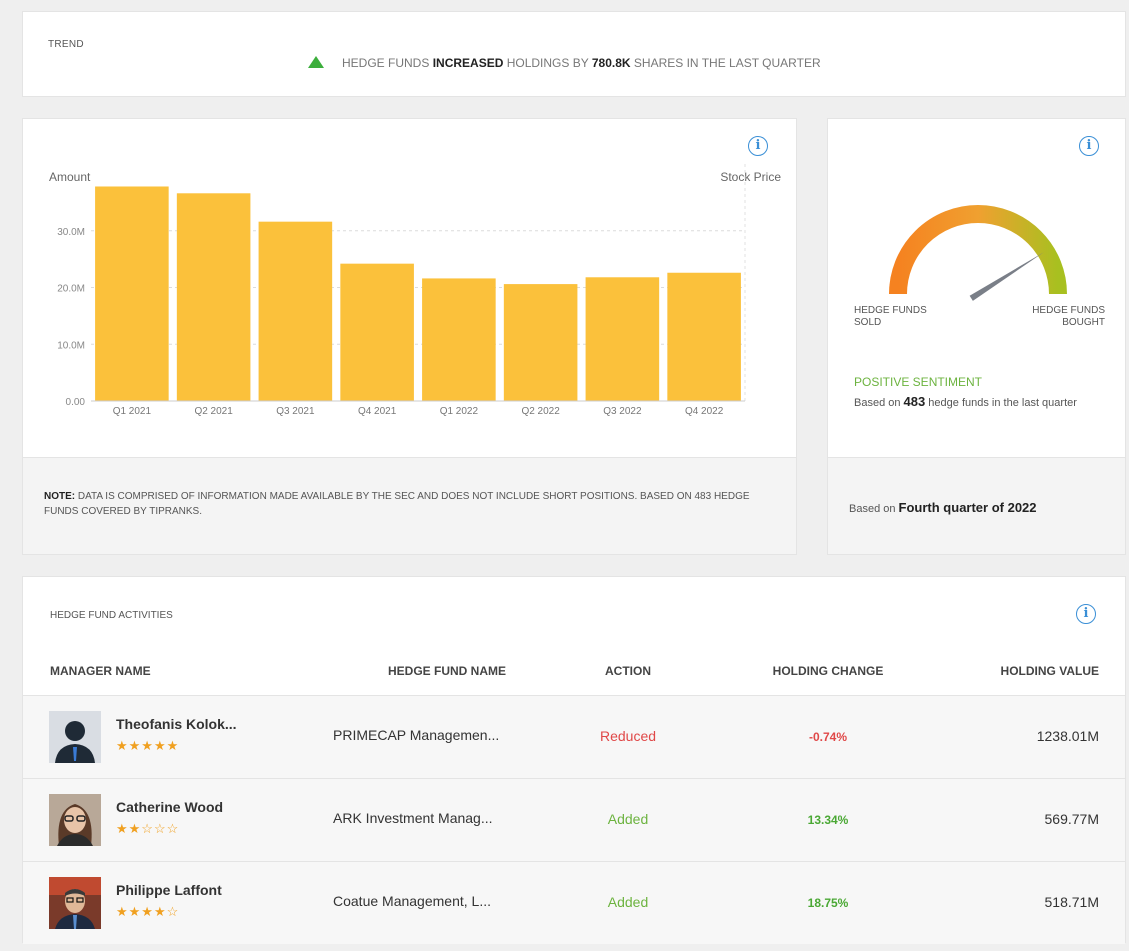  I want to click on avatar-placeholder-icon, so click(75, 737).